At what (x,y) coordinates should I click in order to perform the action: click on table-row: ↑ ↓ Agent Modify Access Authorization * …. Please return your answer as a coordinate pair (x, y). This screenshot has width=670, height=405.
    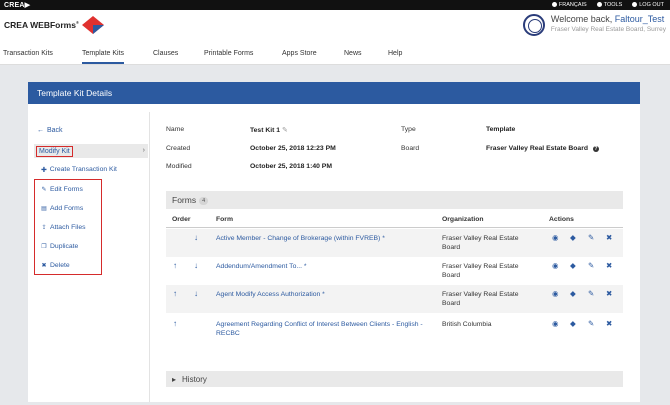
    Looking at the image, I should click on (394, 299).